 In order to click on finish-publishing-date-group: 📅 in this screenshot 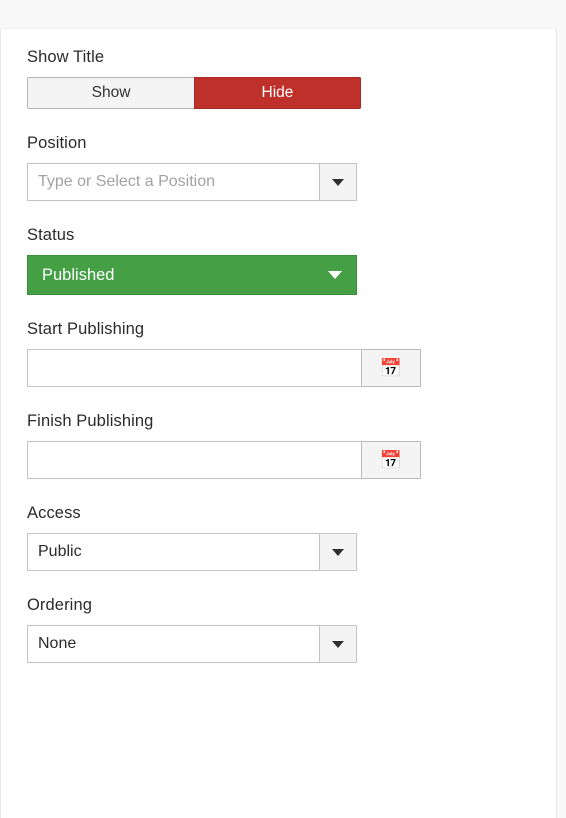, I will do `click(224, 460)`.